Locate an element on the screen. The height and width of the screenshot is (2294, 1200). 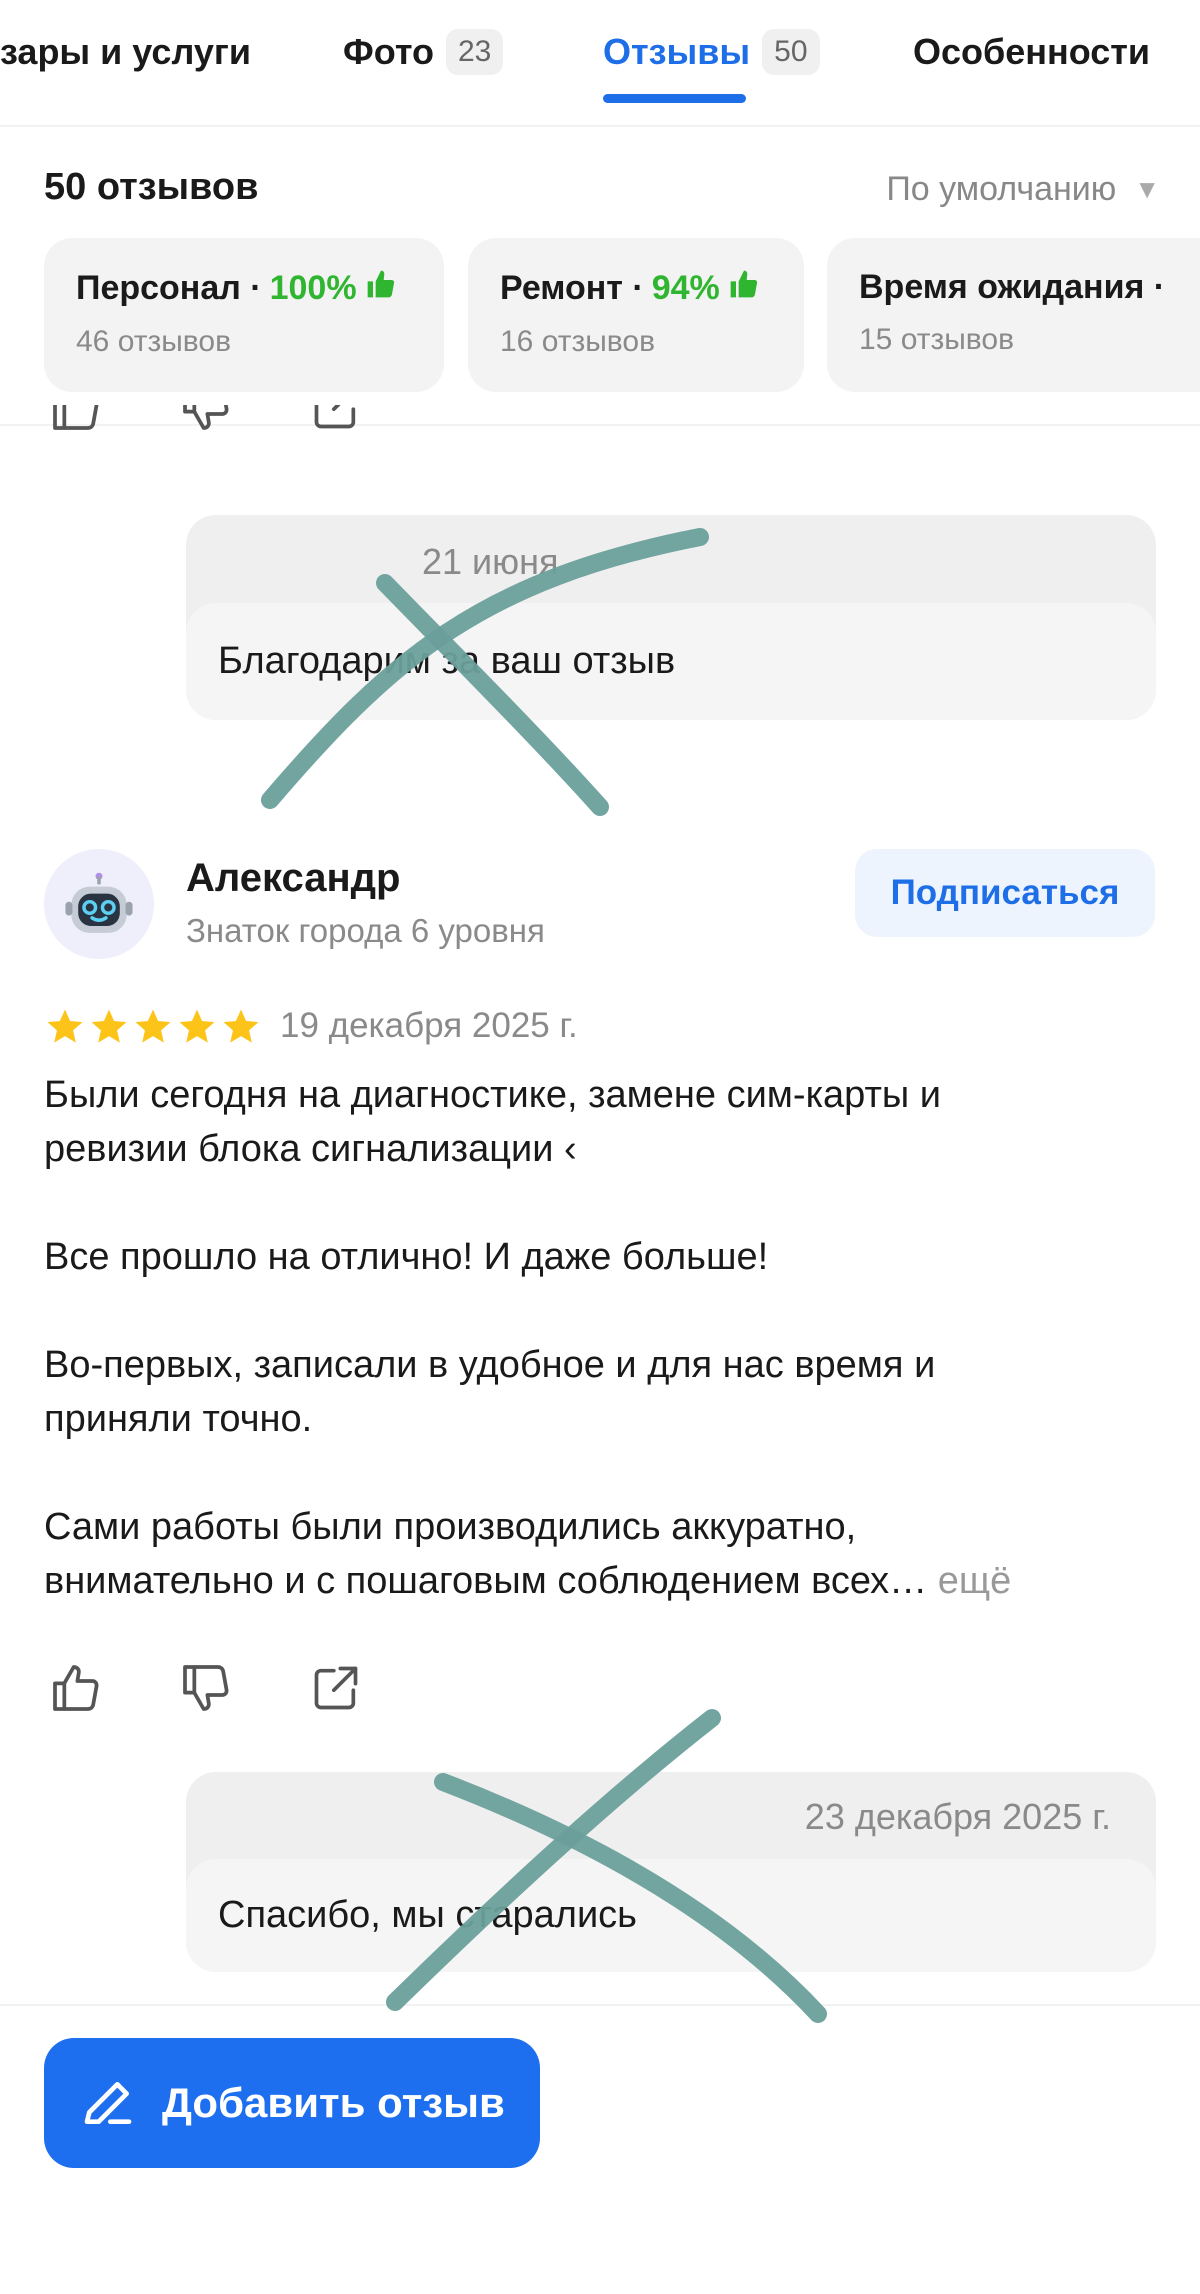
reviews-count-title: 50 отзывов is located at coordinates (151, 187).